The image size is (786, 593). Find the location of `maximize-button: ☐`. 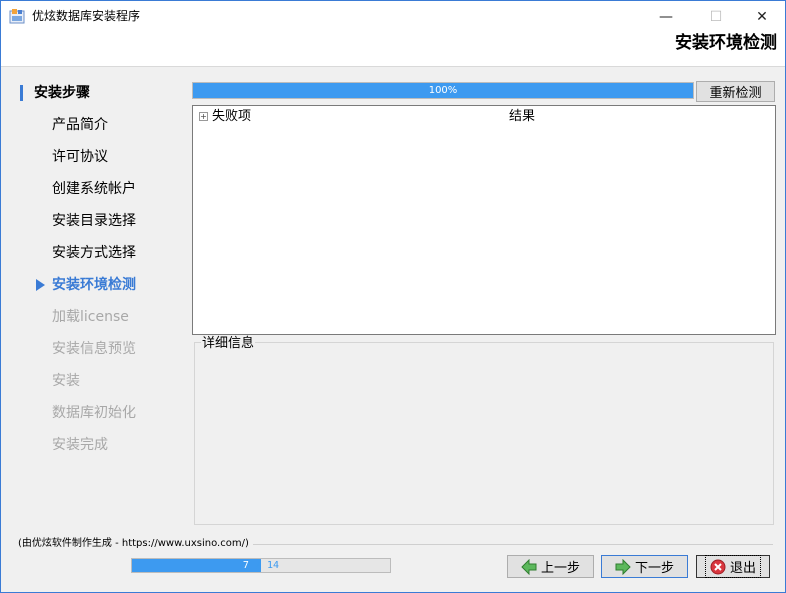

maximize-button: ☐ is located at coordinates (716, 17).